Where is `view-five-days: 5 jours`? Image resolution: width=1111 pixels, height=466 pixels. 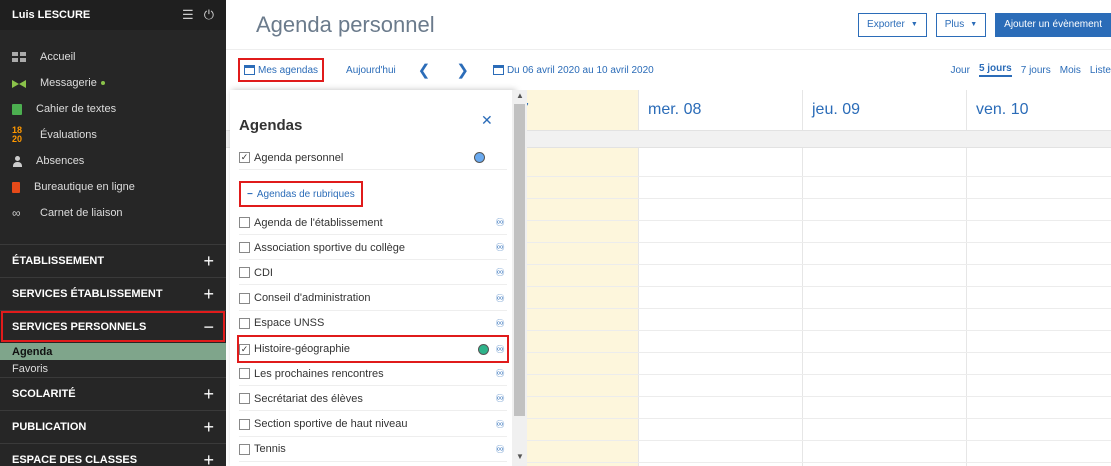 view-five-days: 5 jours is located at coordinates (995, 70).